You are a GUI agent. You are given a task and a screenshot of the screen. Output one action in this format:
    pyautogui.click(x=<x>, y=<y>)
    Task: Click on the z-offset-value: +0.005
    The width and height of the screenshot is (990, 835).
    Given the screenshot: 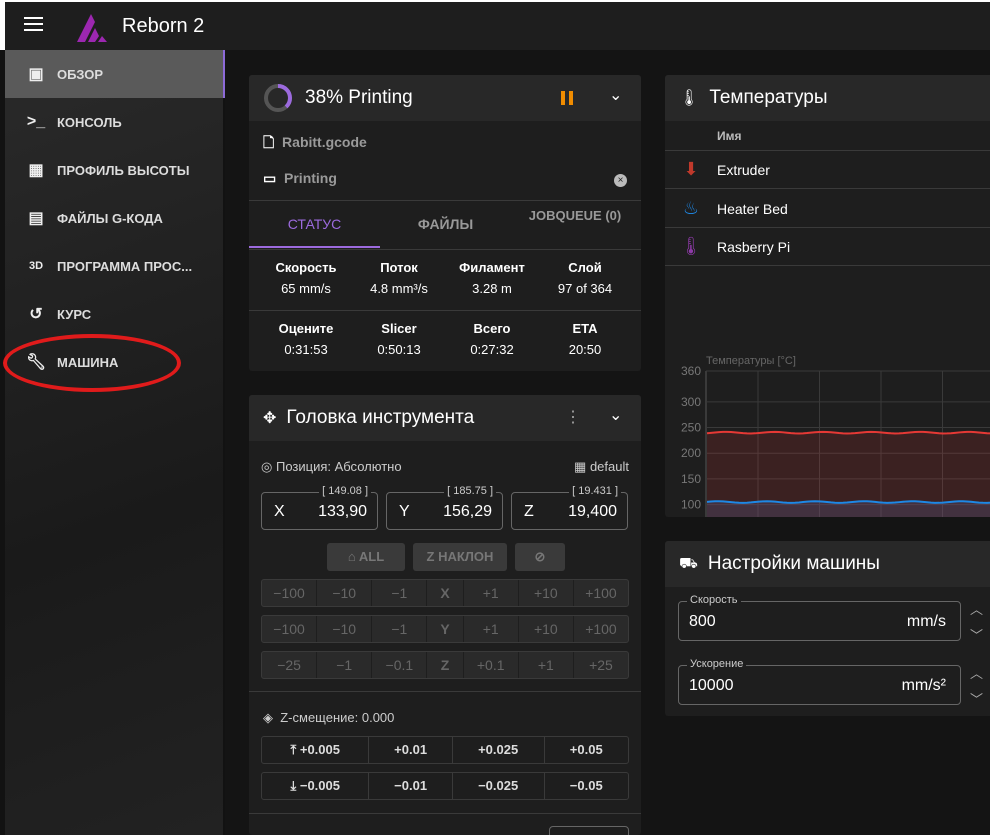 What is the action you would take?
    pyautogui.click(x=319, y=749)
    